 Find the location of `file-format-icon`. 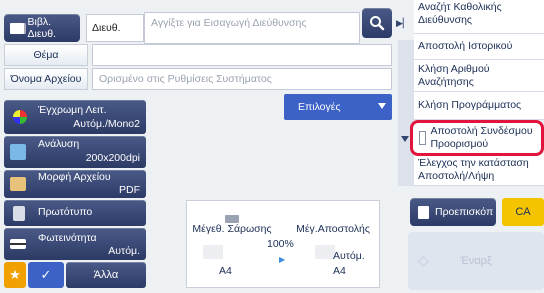

file-format-icon is located at coordinates (18, 184).